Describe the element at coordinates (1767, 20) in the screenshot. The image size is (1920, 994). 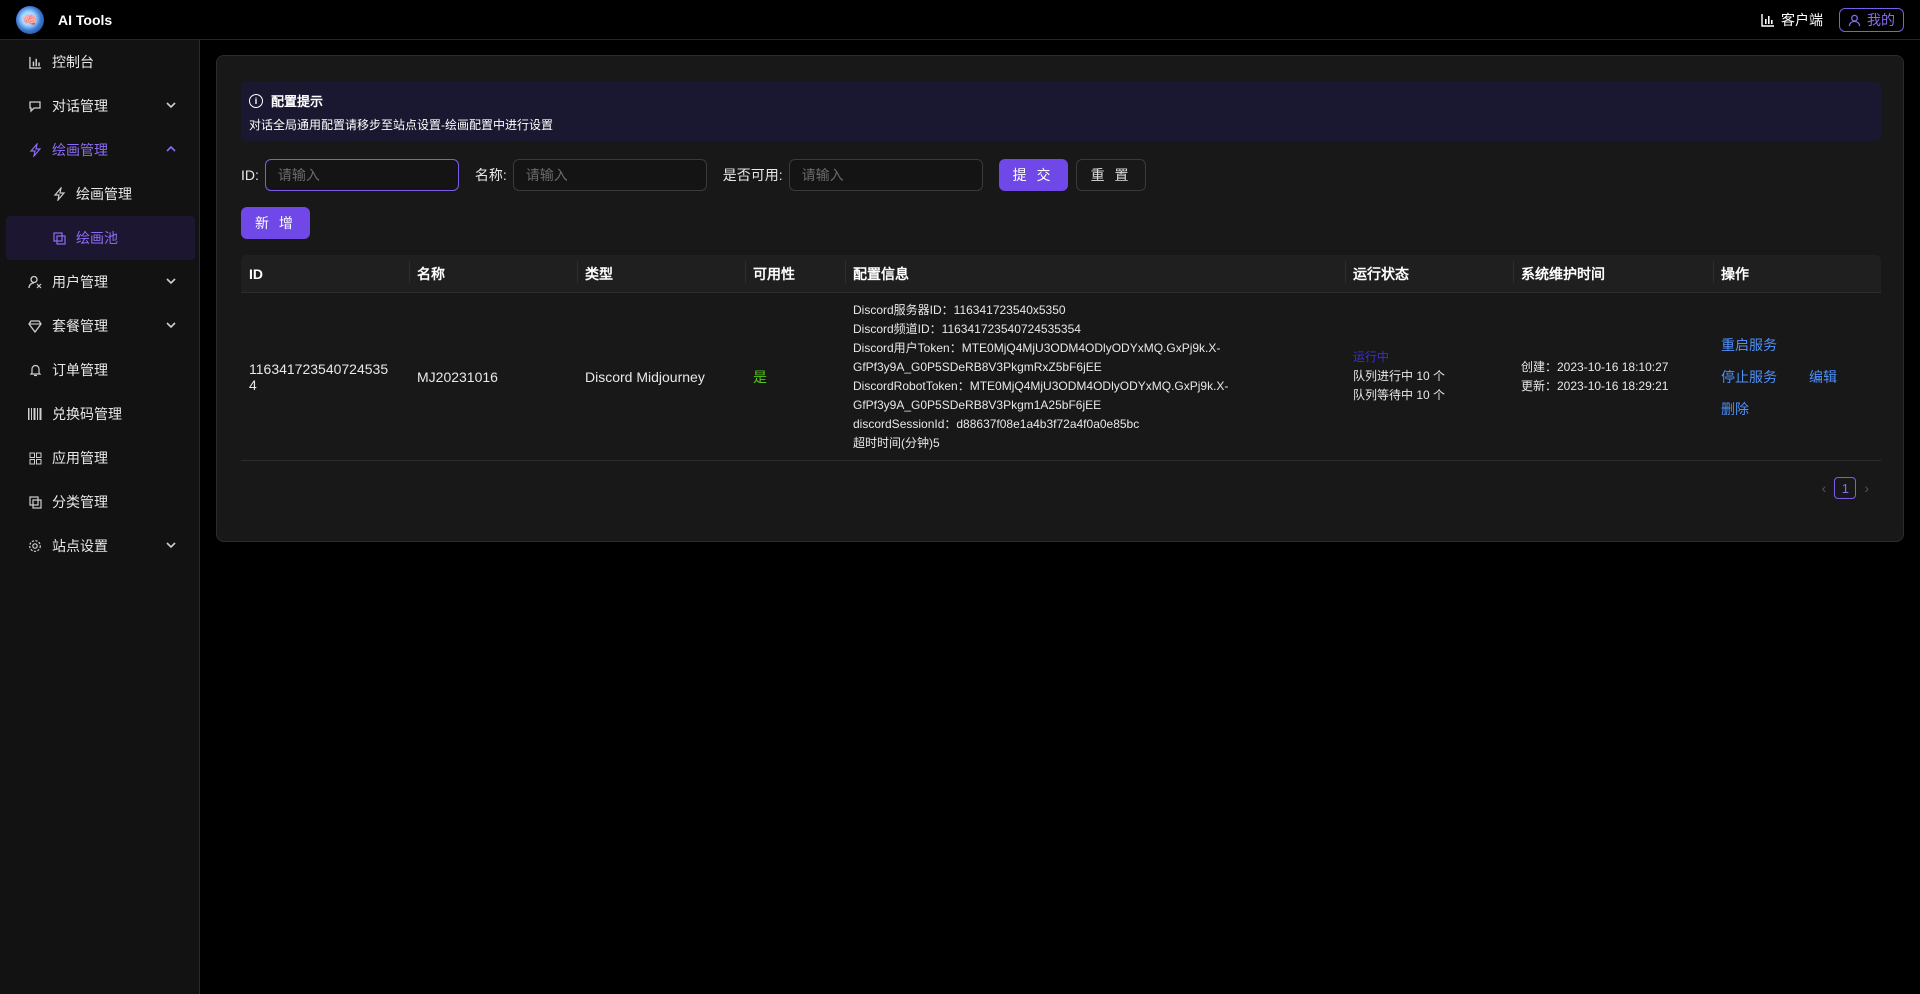
I see `bar-chart-icon` at that location.